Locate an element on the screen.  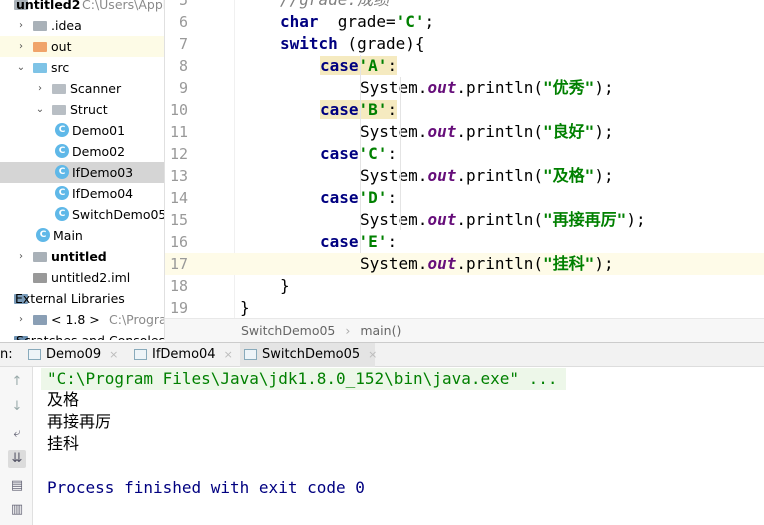
code-text: } is located at coordinates (245, 307).